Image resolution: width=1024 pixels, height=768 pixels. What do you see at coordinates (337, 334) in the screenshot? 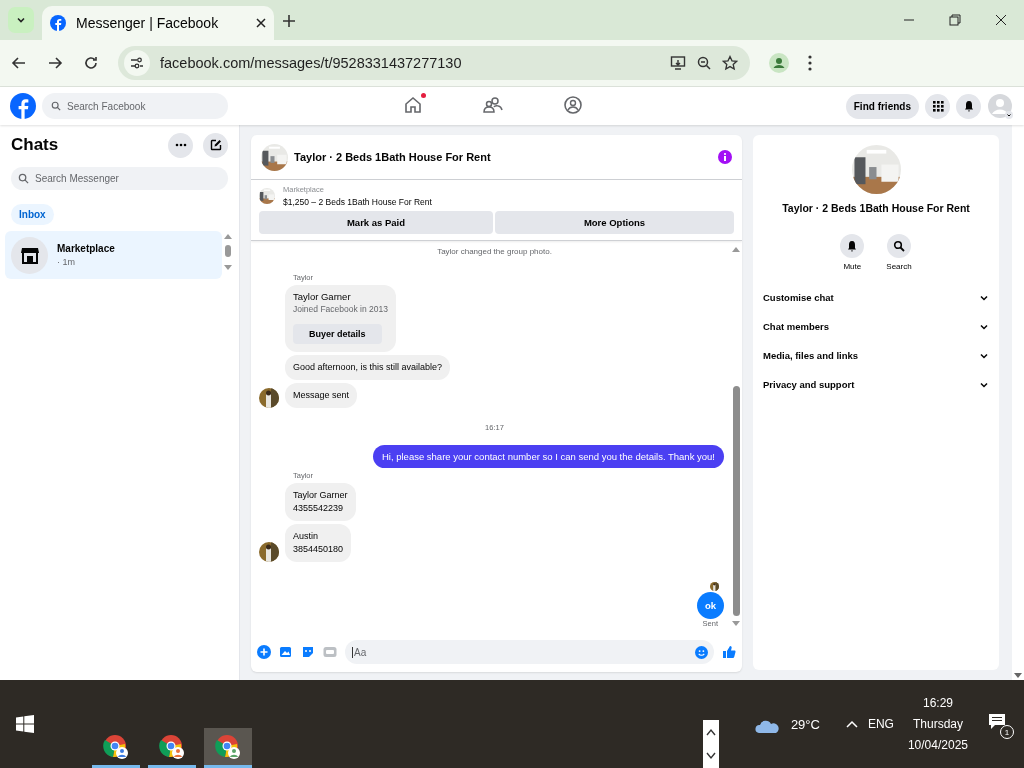
I see `buyer-details-button: Buyer details` at bounding box center [337, 334].